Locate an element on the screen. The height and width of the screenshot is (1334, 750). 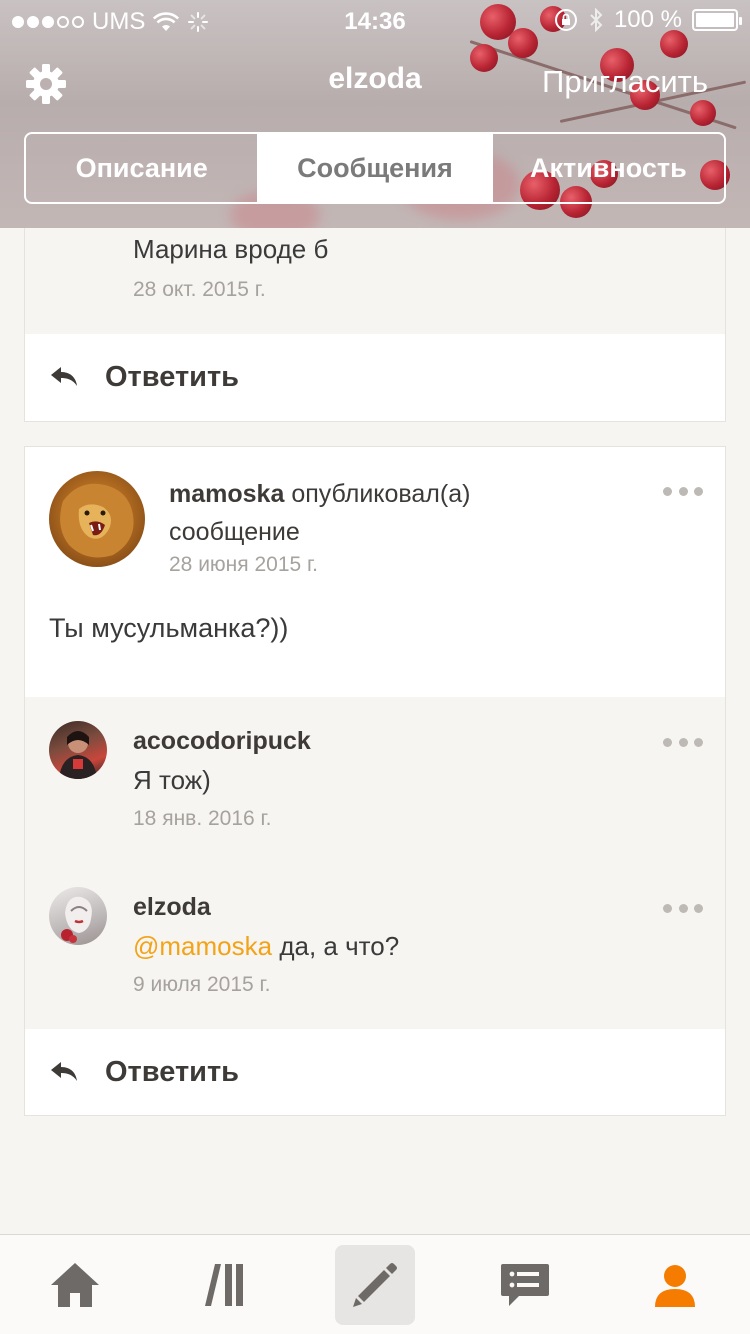
invite-button: Пригласить is located at coordinates (625, 82).